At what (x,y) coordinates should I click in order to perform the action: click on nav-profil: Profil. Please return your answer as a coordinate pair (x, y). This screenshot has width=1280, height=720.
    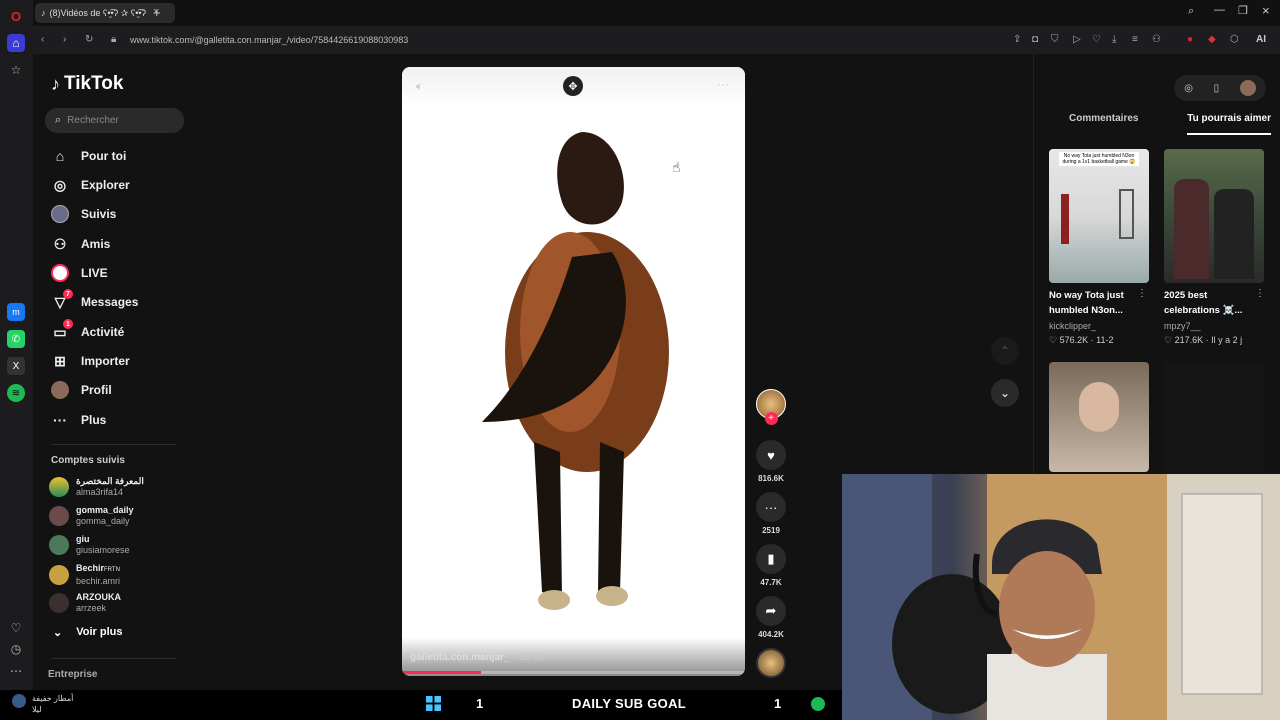
    Looking at the image, I should click on (81, 390).